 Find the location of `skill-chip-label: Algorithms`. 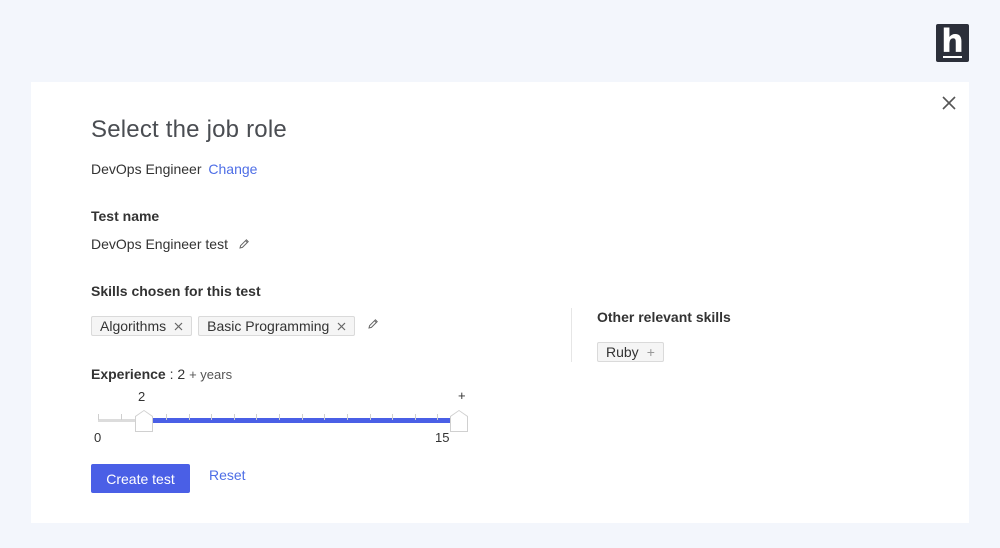

skill-chip-label: Algorithms is located at coordinates (133, 326).